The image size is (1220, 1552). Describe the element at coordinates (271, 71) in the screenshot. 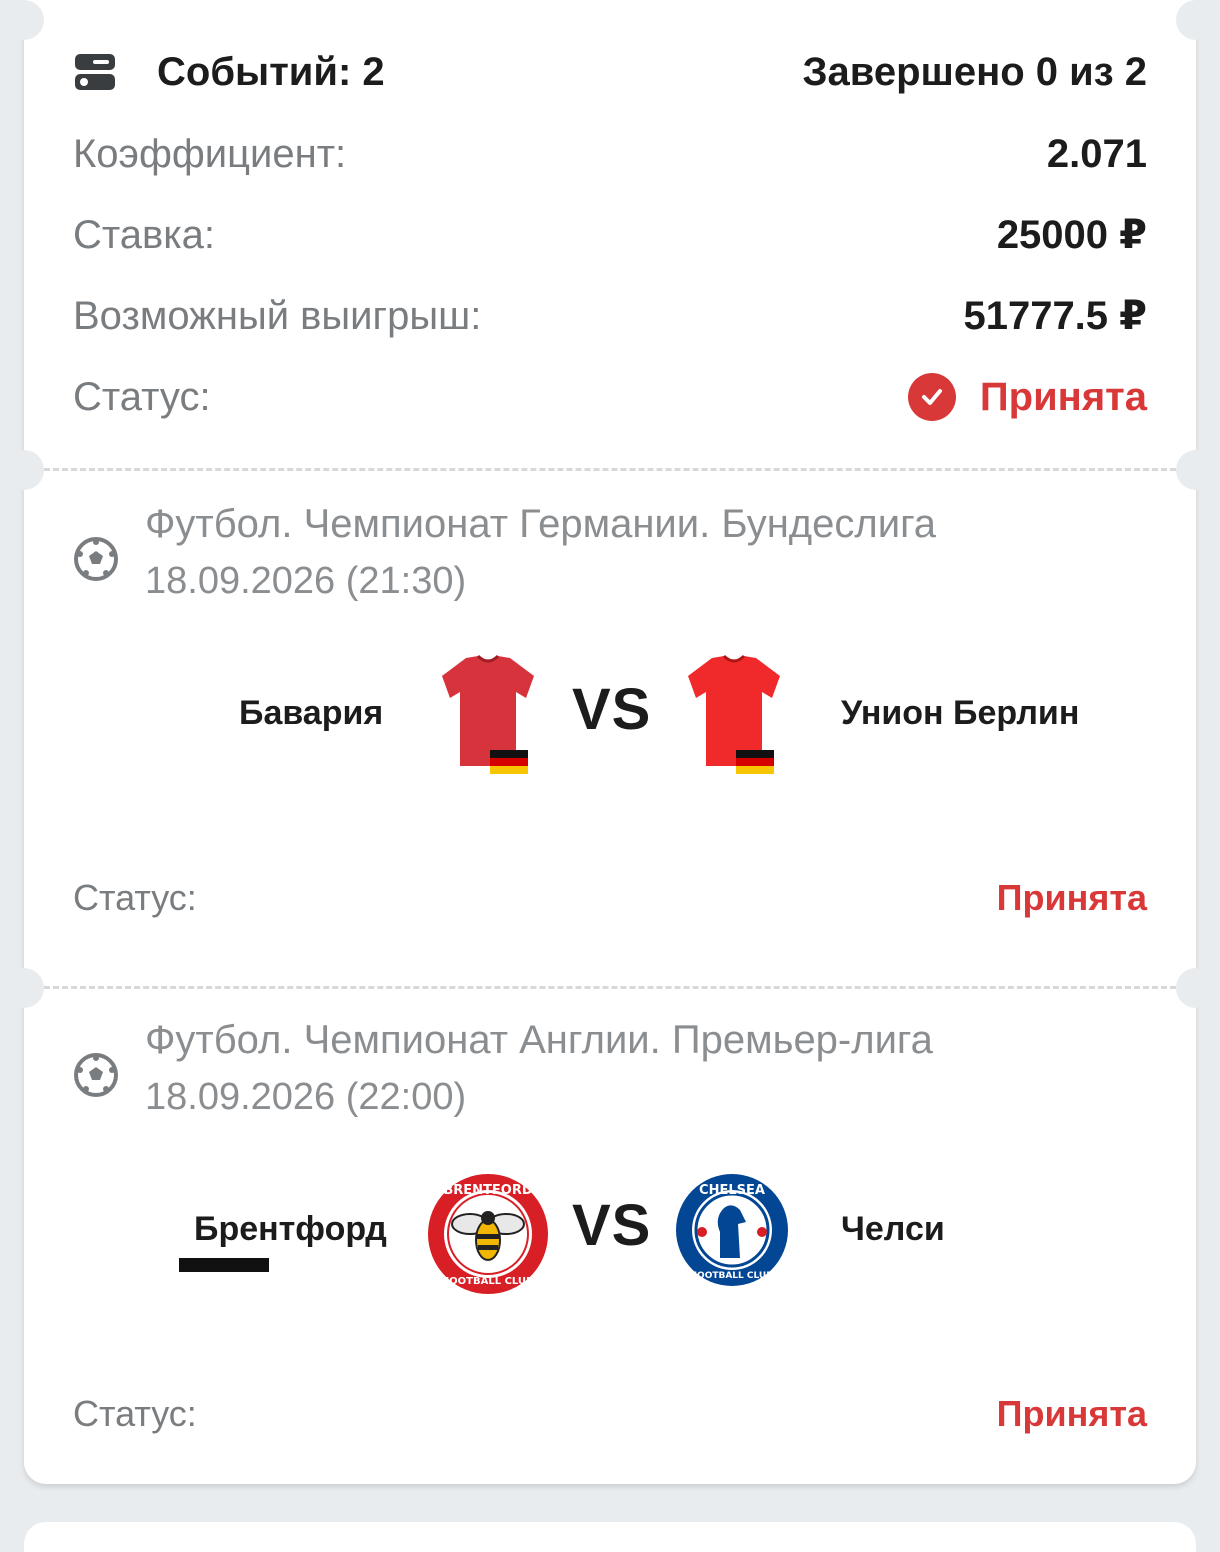

I see `events-count: Событий: 2` at that location.